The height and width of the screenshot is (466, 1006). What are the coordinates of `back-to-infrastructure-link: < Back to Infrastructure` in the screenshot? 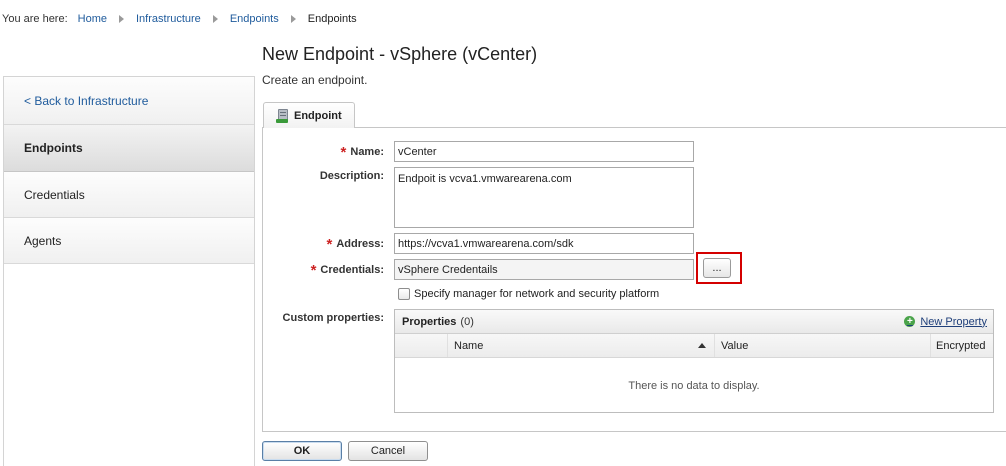 It's located at (129, 101).